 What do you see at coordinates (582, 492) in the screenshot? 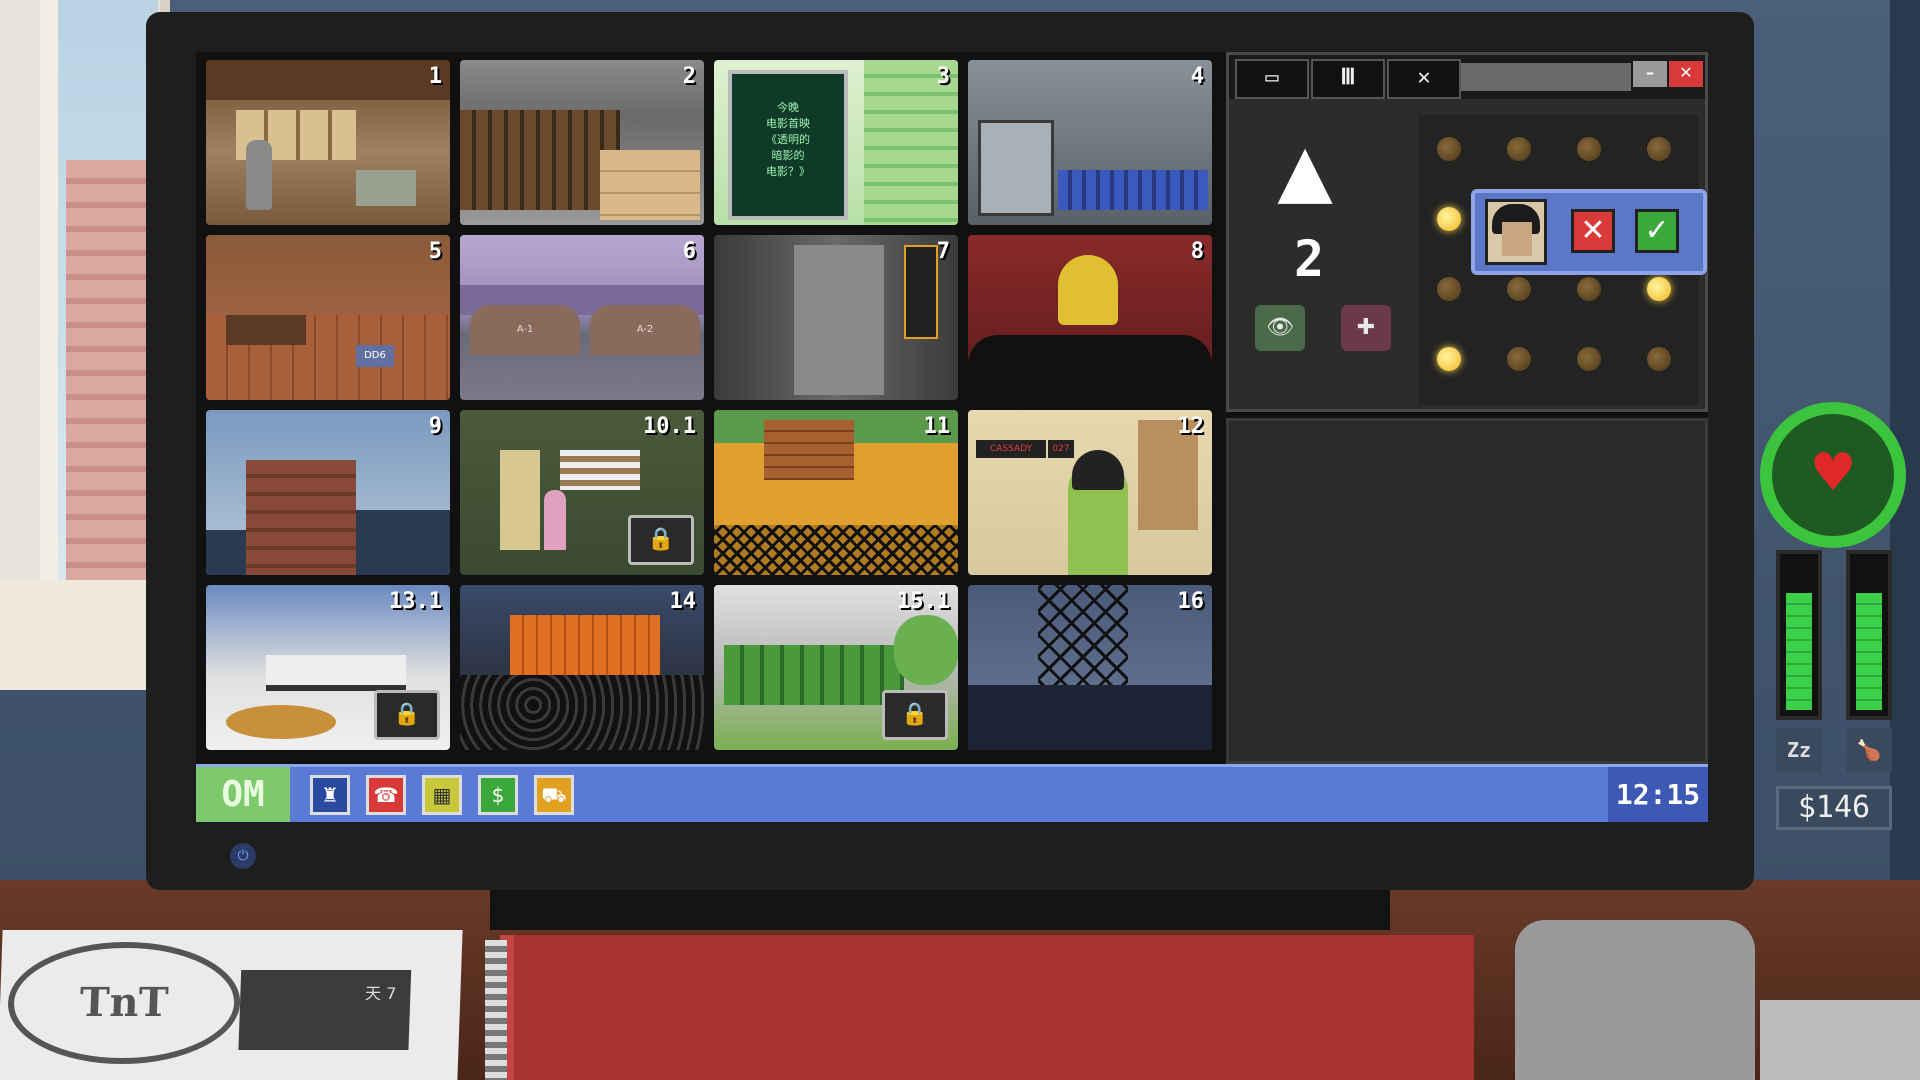
I see `camera-10-1: 🔒 10.1` at bounding box center [582, 492].